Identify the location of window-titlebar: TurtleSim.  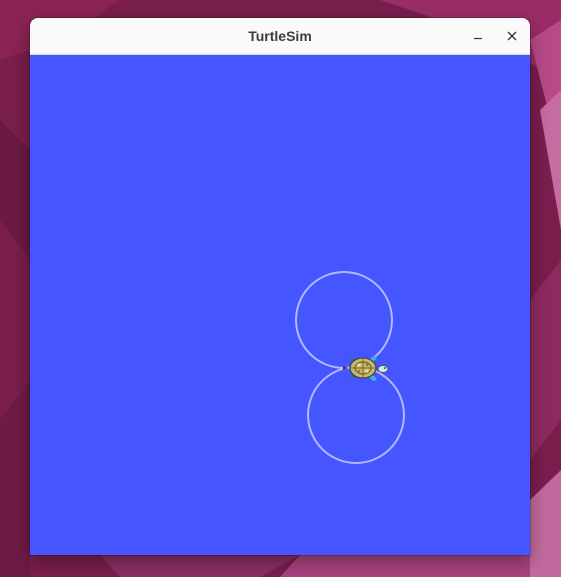
(280, 36).